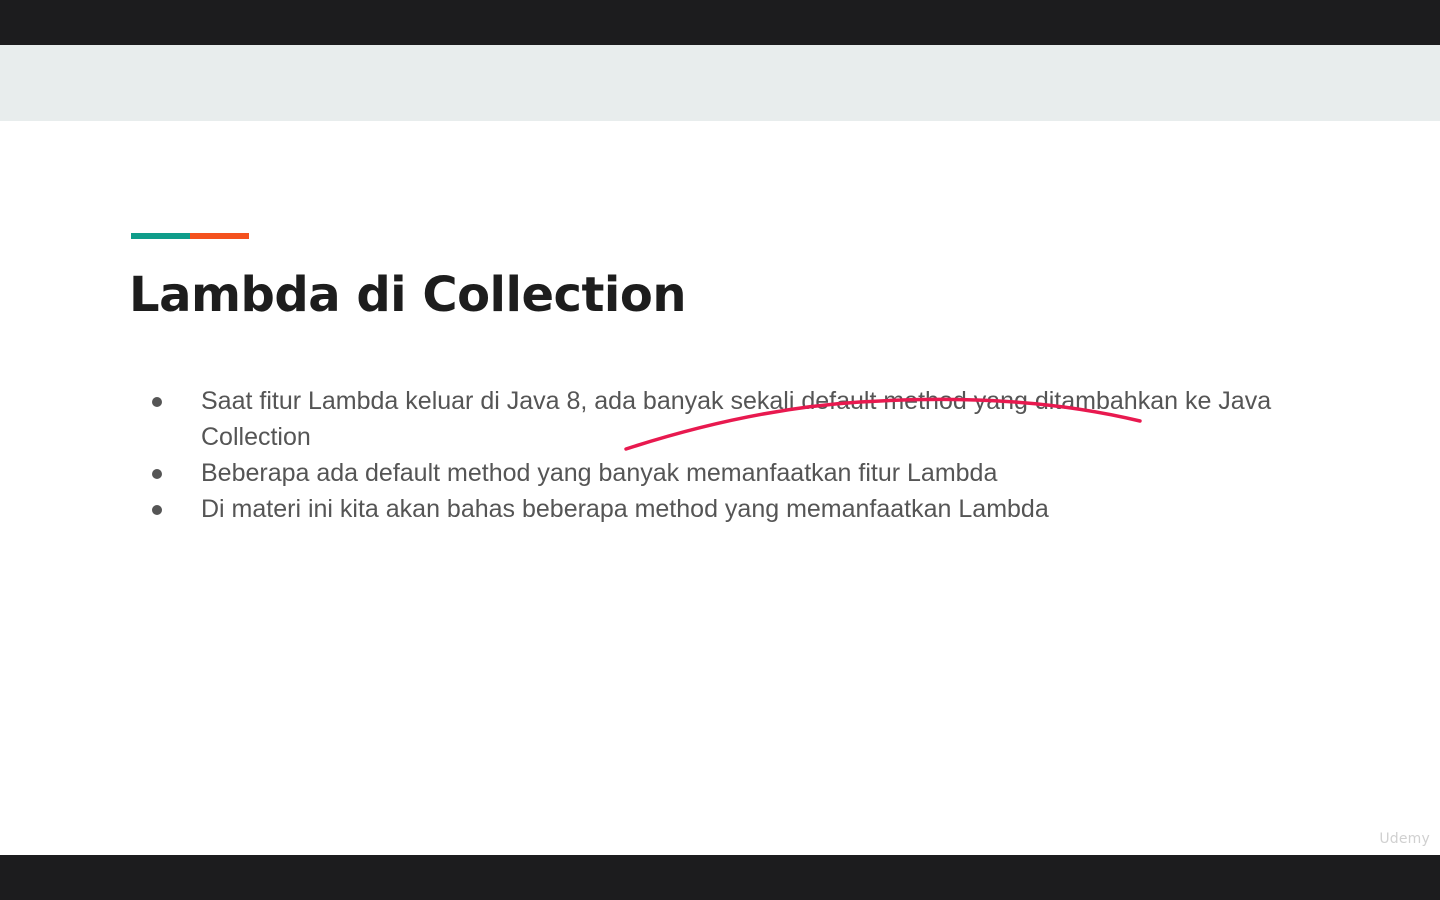 The height and width of the screenshot is (900, 1440). What do you see at coordinates (1404, 839) in the screenshot?
I see `udemy-watermark: Udemy` at bounding box center [1404, 839].